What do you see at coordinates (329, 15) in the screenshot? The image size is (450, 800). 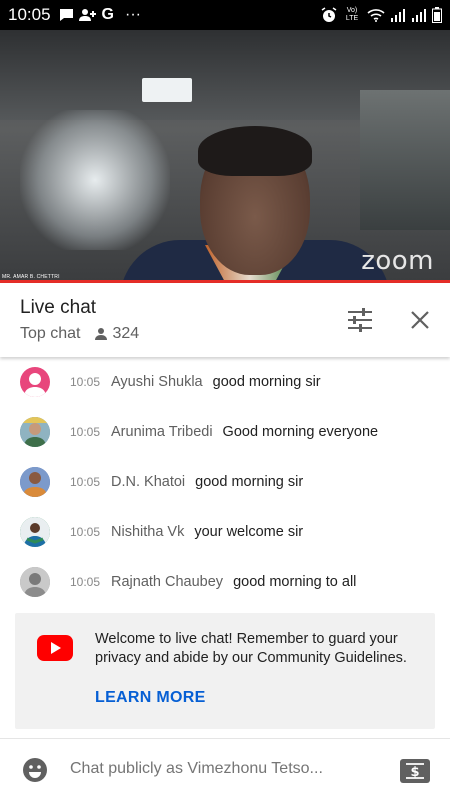 I see `alarm-icon` at bounding box center [329, 15].